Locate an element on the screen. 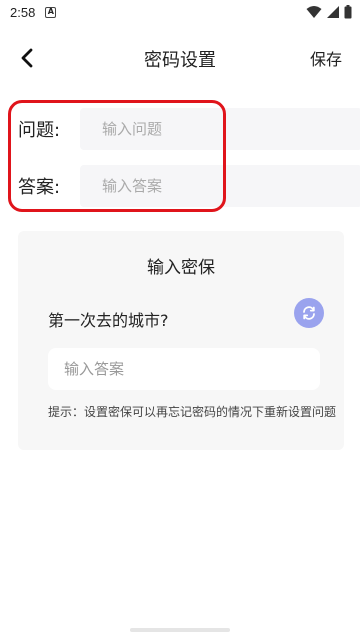 The image size is (360, 640). highlight-annotation is located at coordinates (117, 156).